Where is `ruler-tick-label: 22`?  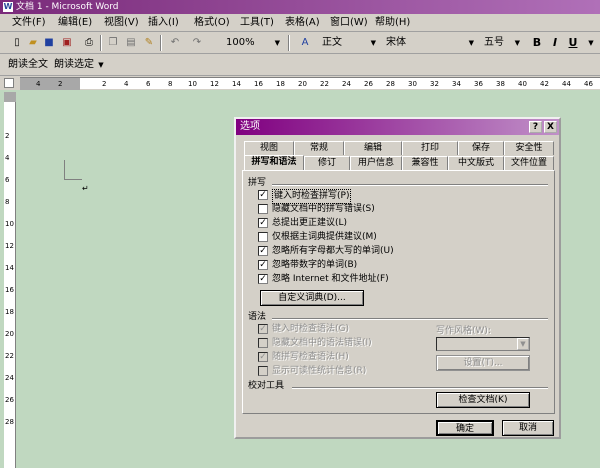
ruler-tick-label: 22 is located at coordinates (9, 356).